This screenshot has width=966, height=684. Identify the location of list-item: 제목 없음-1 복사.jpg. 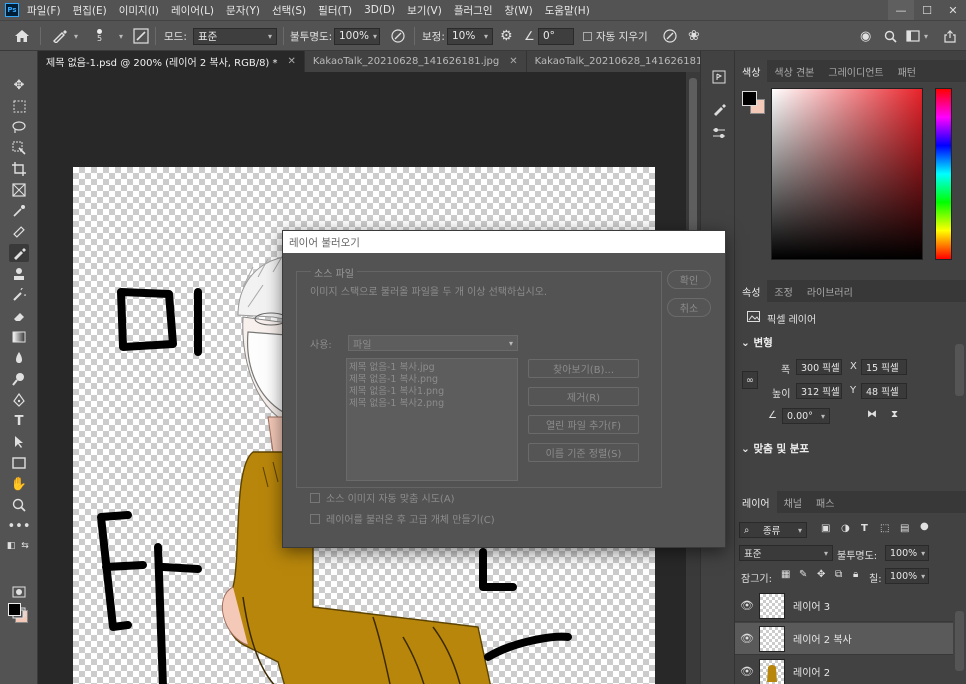
(433, 368).